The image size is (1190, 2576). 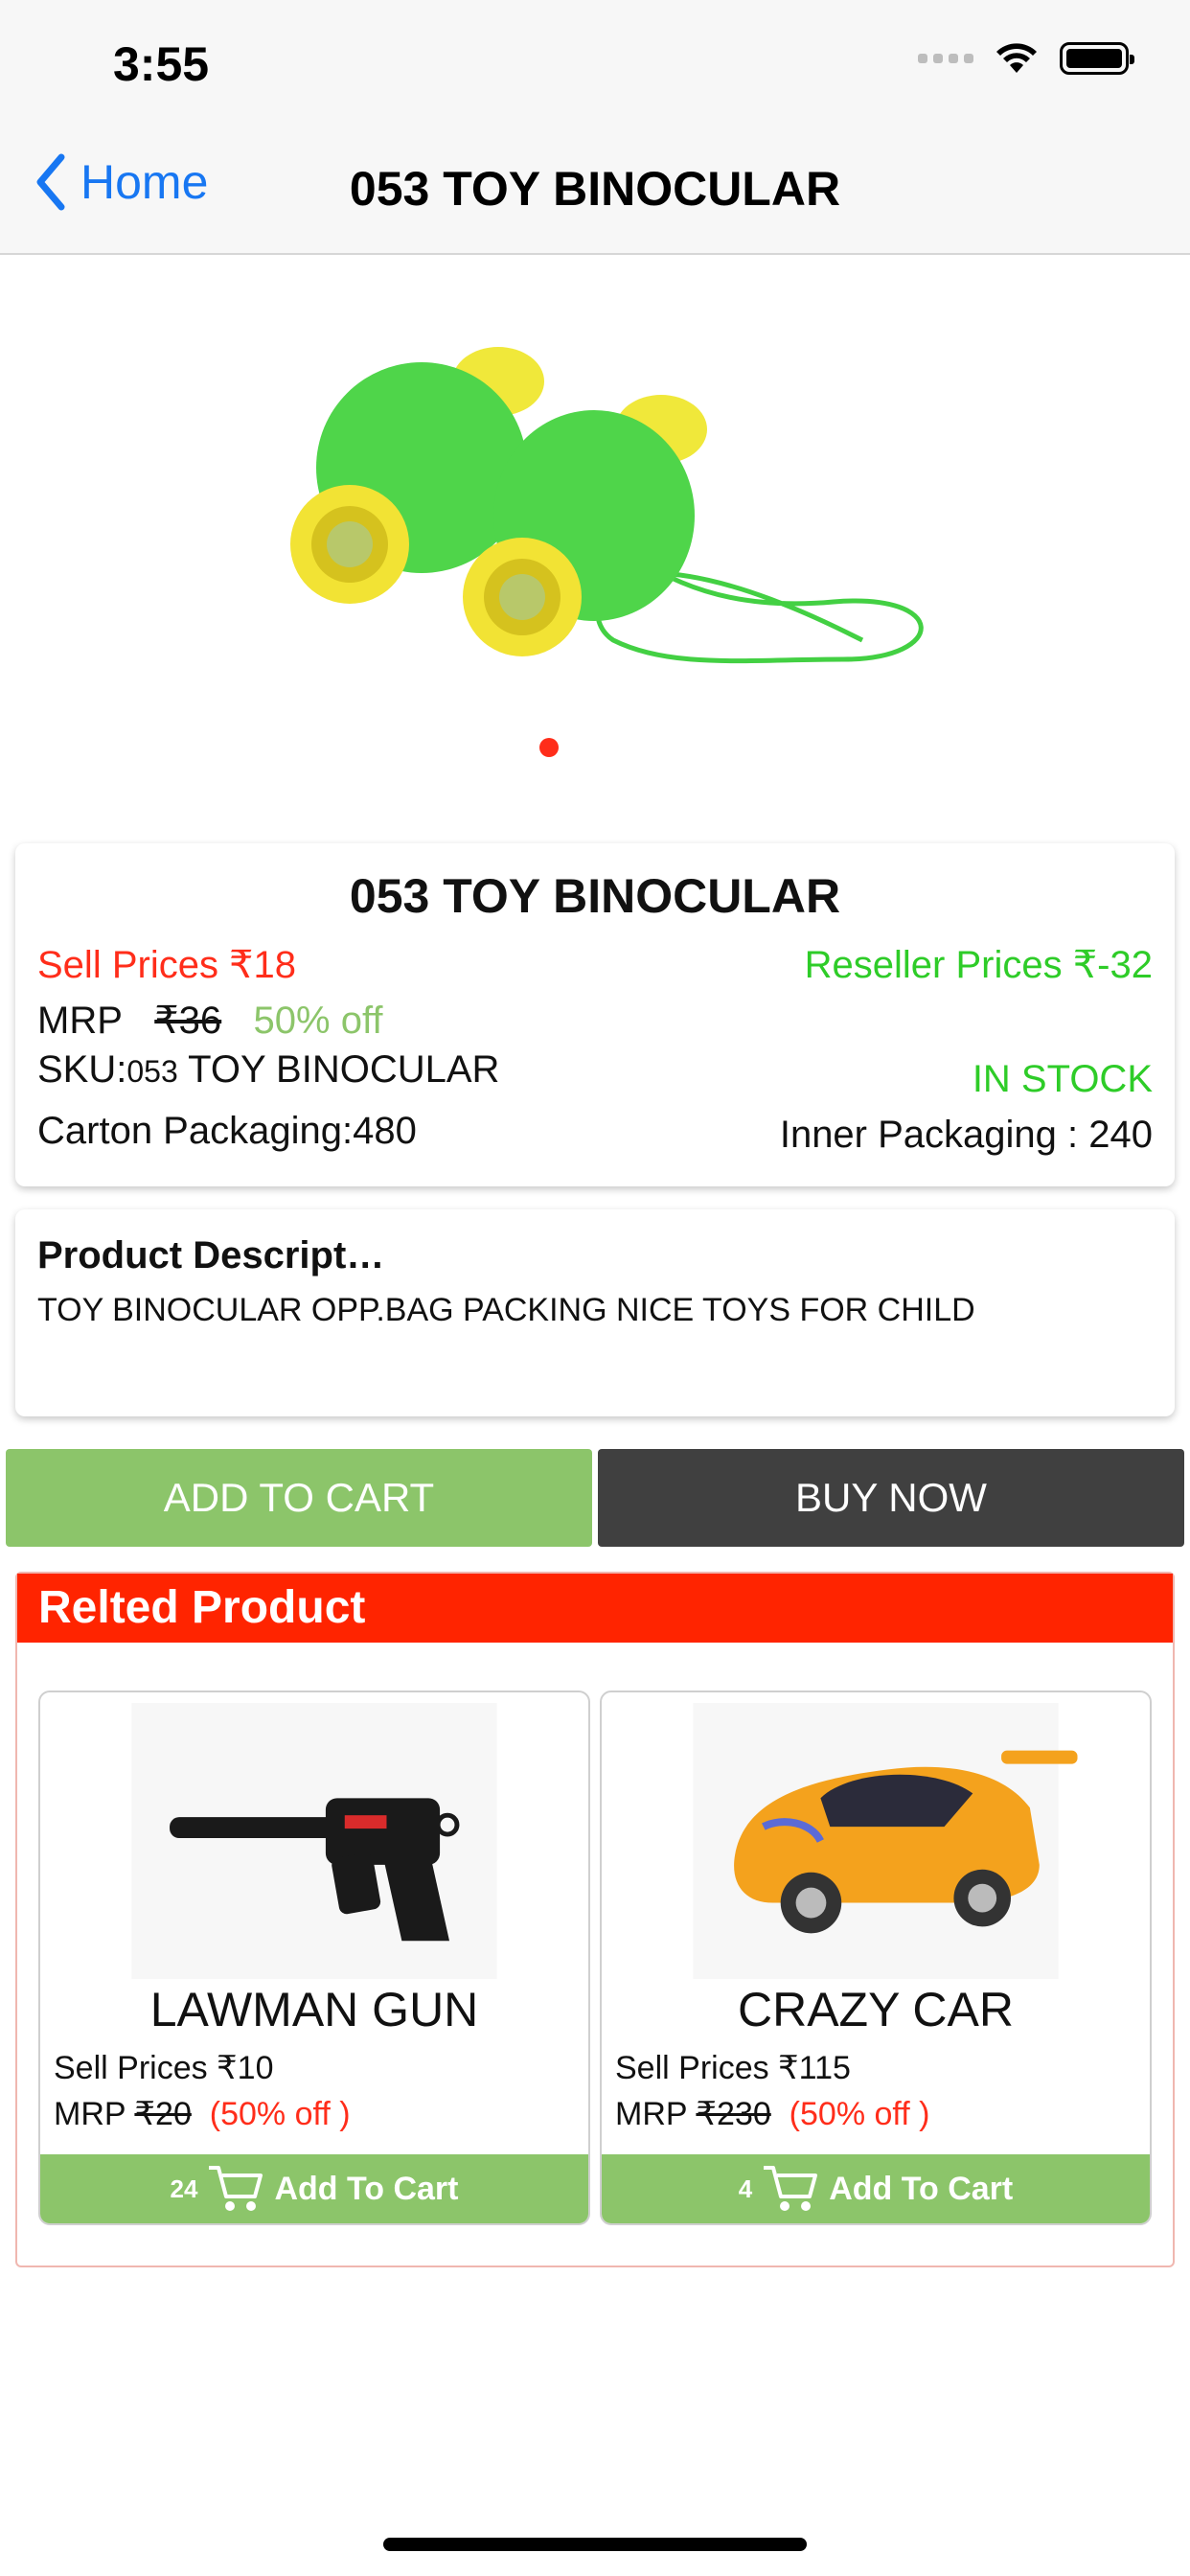 What do you see at coordinates (318, 1021) in the screenshot?
I see `discount-label: 50% off` at bounding box center [318, 1021].